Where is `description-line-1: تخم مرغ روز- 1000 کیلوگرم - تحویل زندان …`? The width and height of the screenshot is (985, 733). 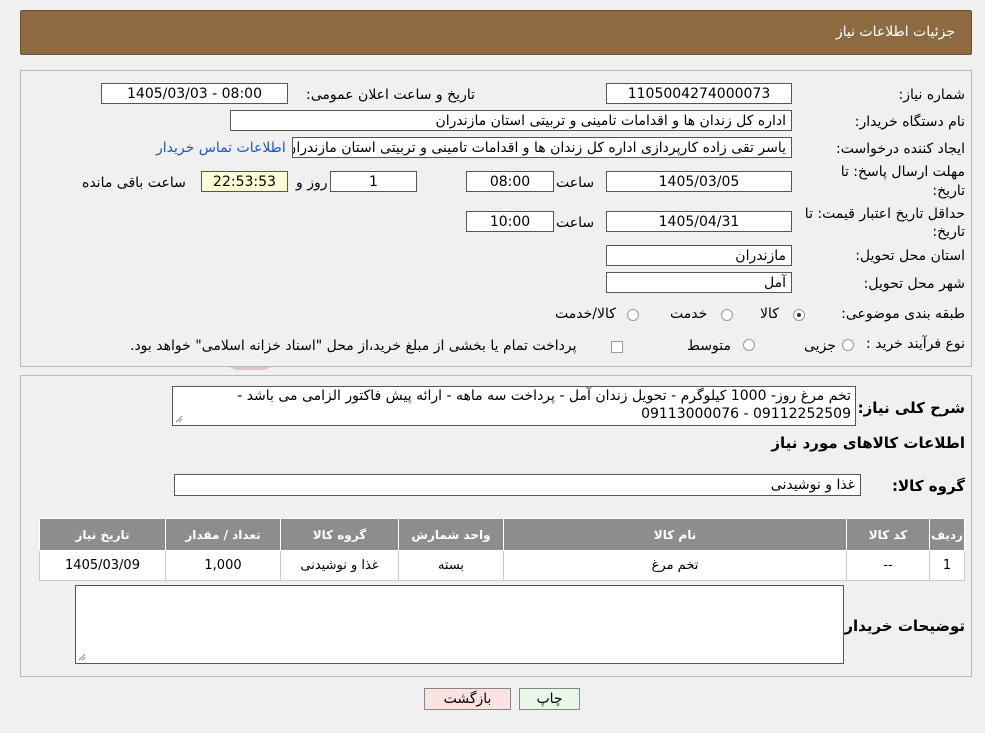
description-line-1: تخم مرغ روز- 1000 کیلوگرم - تحویل زندان … is located at coordinates (544, 396).